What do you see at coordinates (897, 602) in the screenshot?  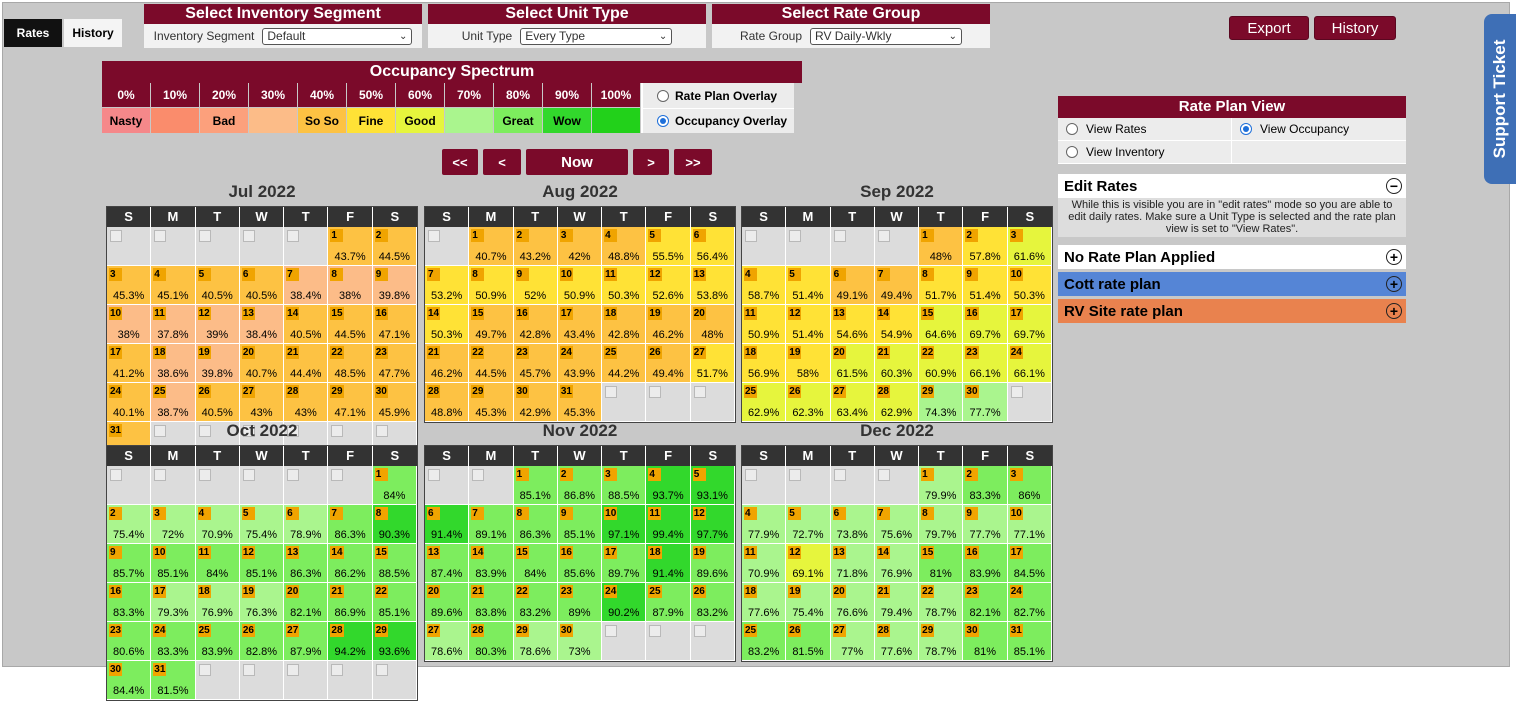 I see `calendar-day: 21 79.4%` at bounding box center [897, 602].